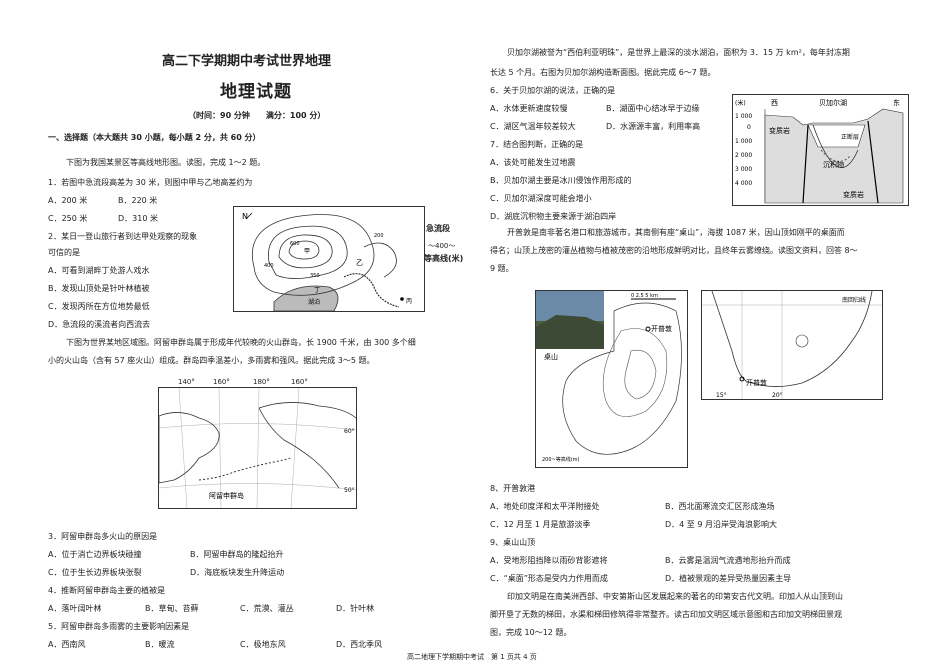  I want to click on intro-q1-2: 下图为我国某景区等高线地形图。读图，完成 1～2 题。, so click(166, 162).